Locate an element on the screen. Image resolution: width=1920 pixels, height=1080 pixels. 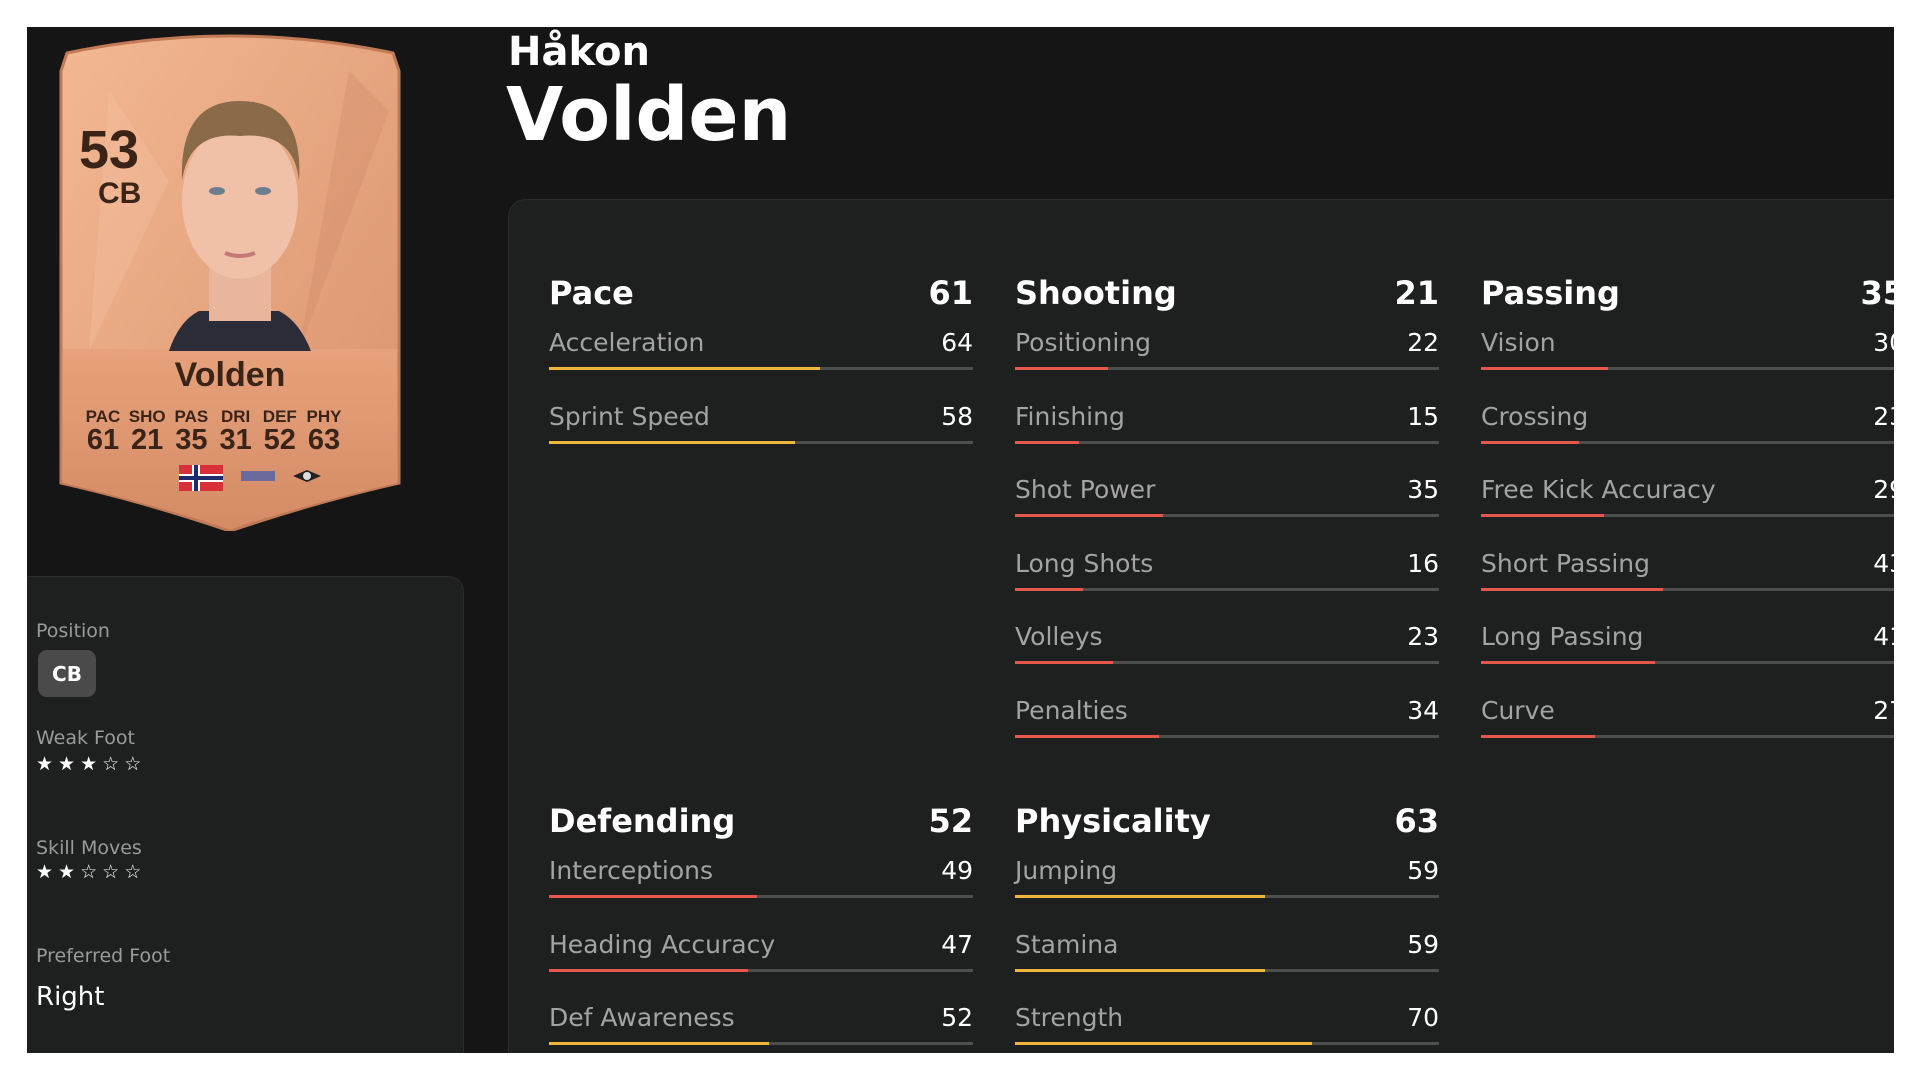
category-value: 35 is located at coordinates (1877, 293).